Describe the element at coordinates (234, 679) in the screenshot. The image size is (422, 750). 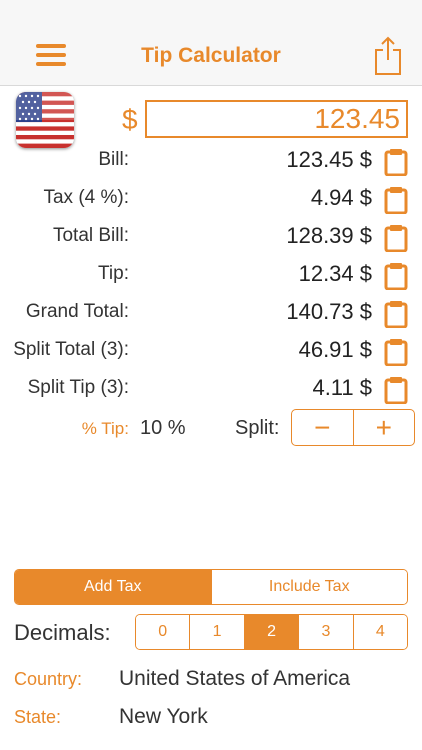
I see `country-value: United States of America` at that location.